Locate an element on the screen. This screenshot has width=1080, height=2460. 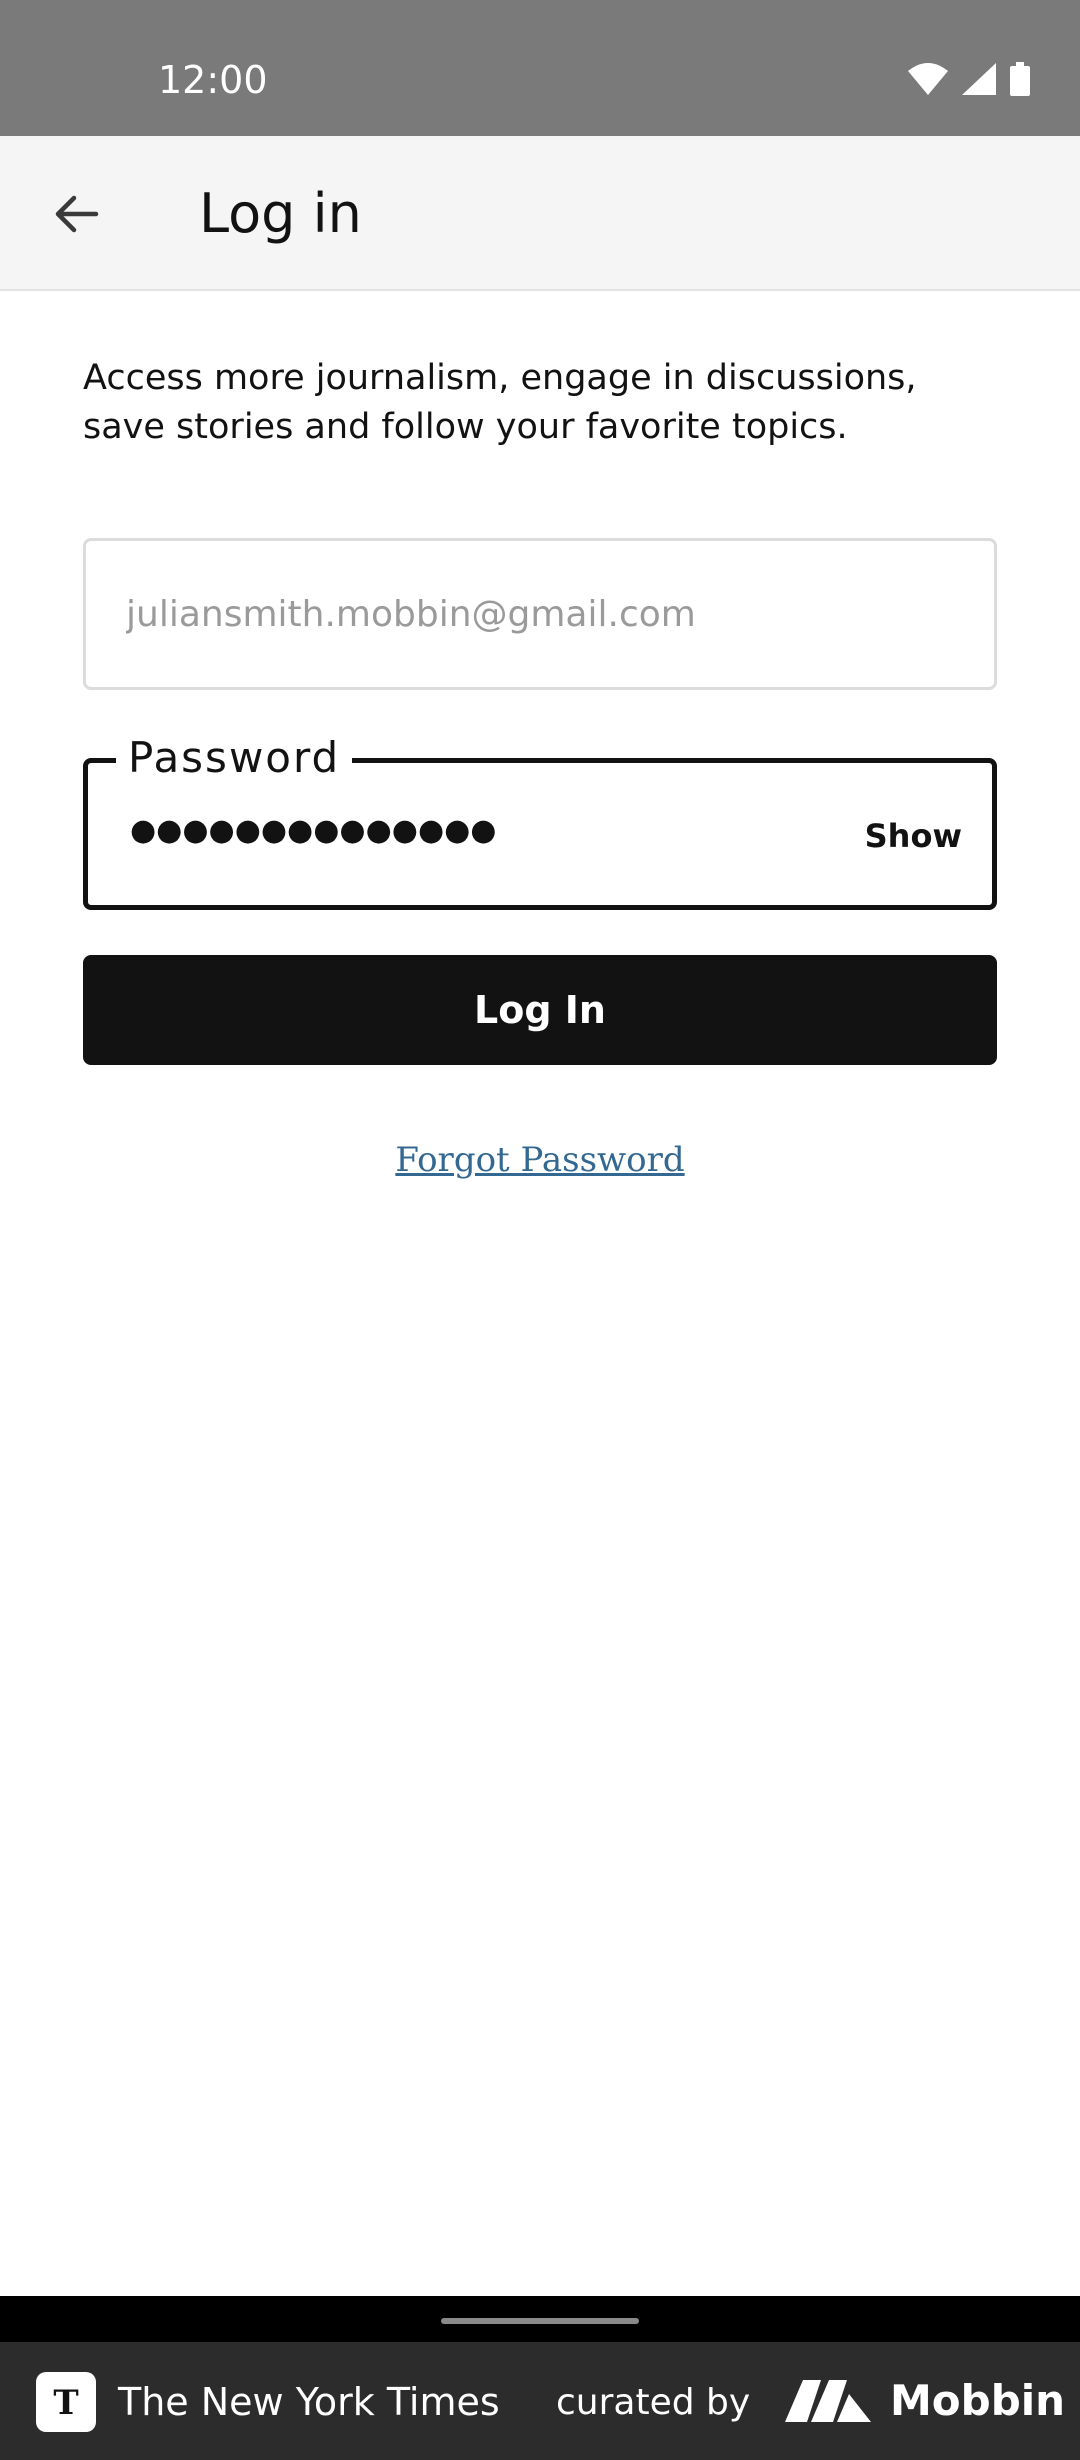
status-time: 12:00 is located at coordinates (213, 80).